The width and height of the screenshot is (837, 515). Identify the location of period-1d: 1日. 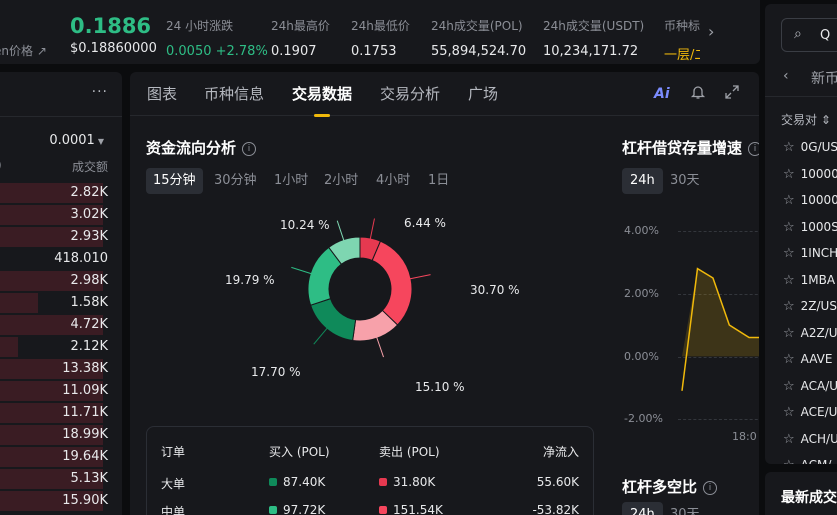
(438, 181).